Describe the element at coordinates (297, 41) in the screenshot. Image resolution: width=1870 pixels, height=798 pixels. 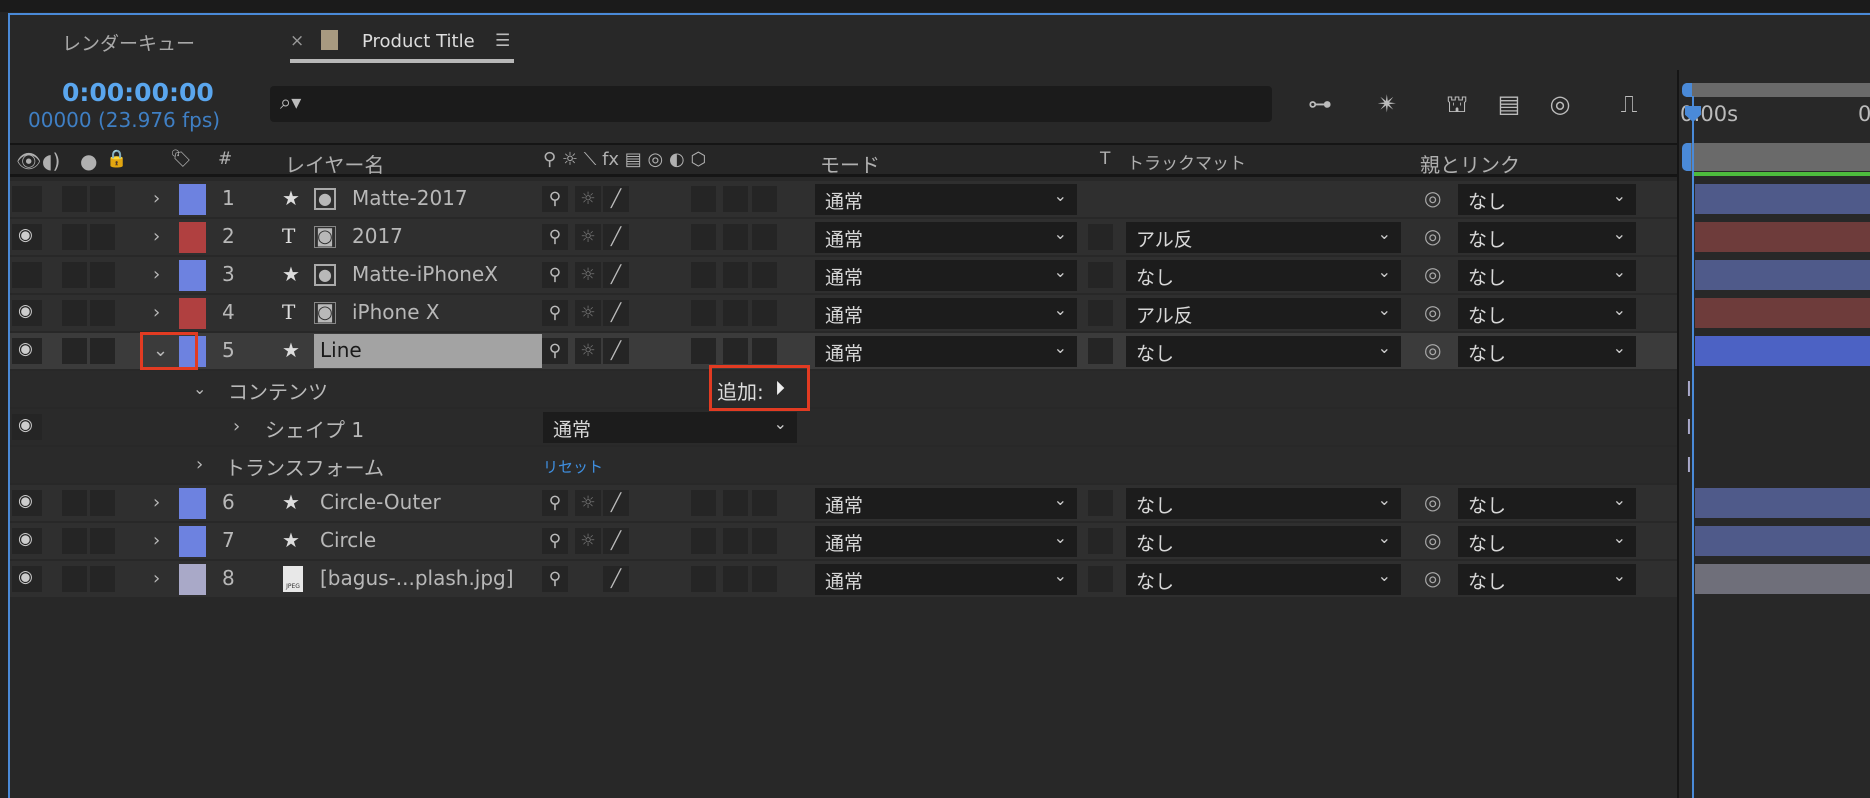
I see `tab-close-icon: ×` at that location.